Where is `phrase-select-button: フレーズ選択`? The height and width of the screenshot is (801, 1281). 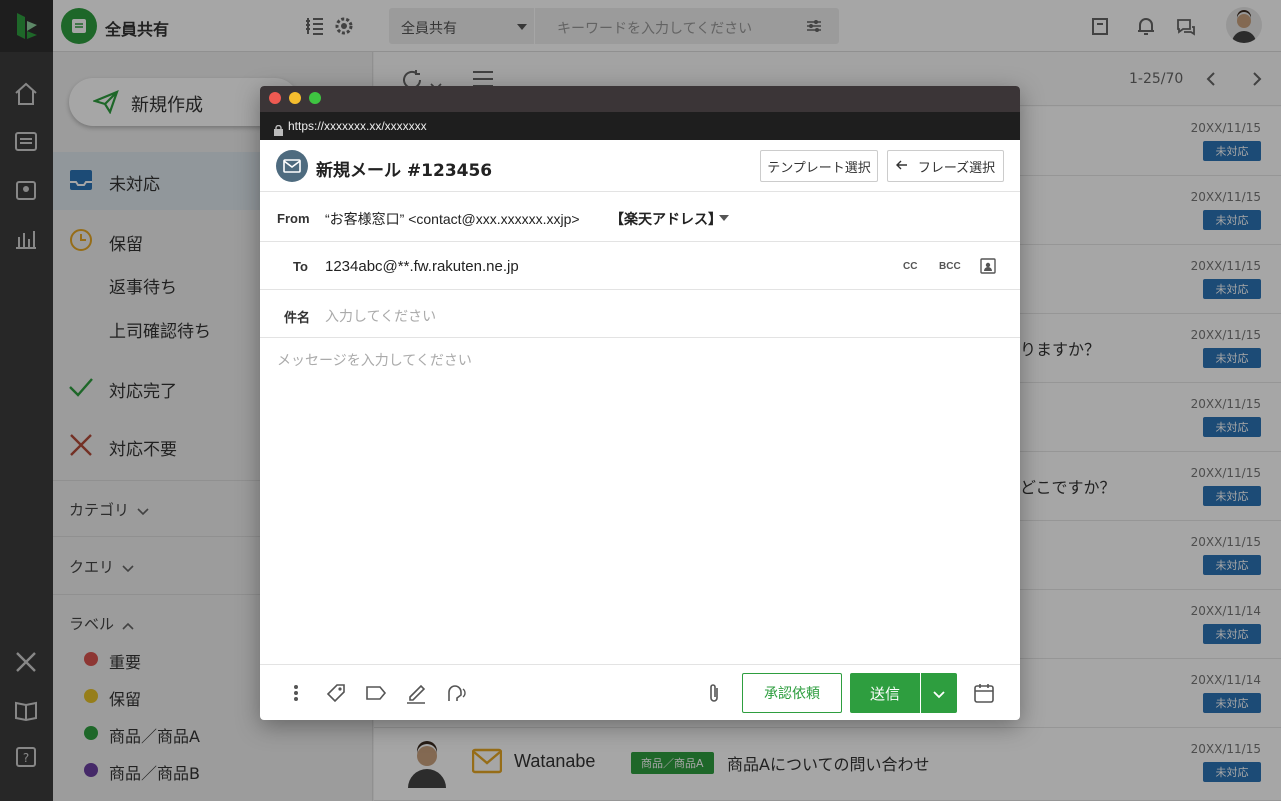
phrase-select-button: フレーズ選択 is located at coordinates (945, 166).